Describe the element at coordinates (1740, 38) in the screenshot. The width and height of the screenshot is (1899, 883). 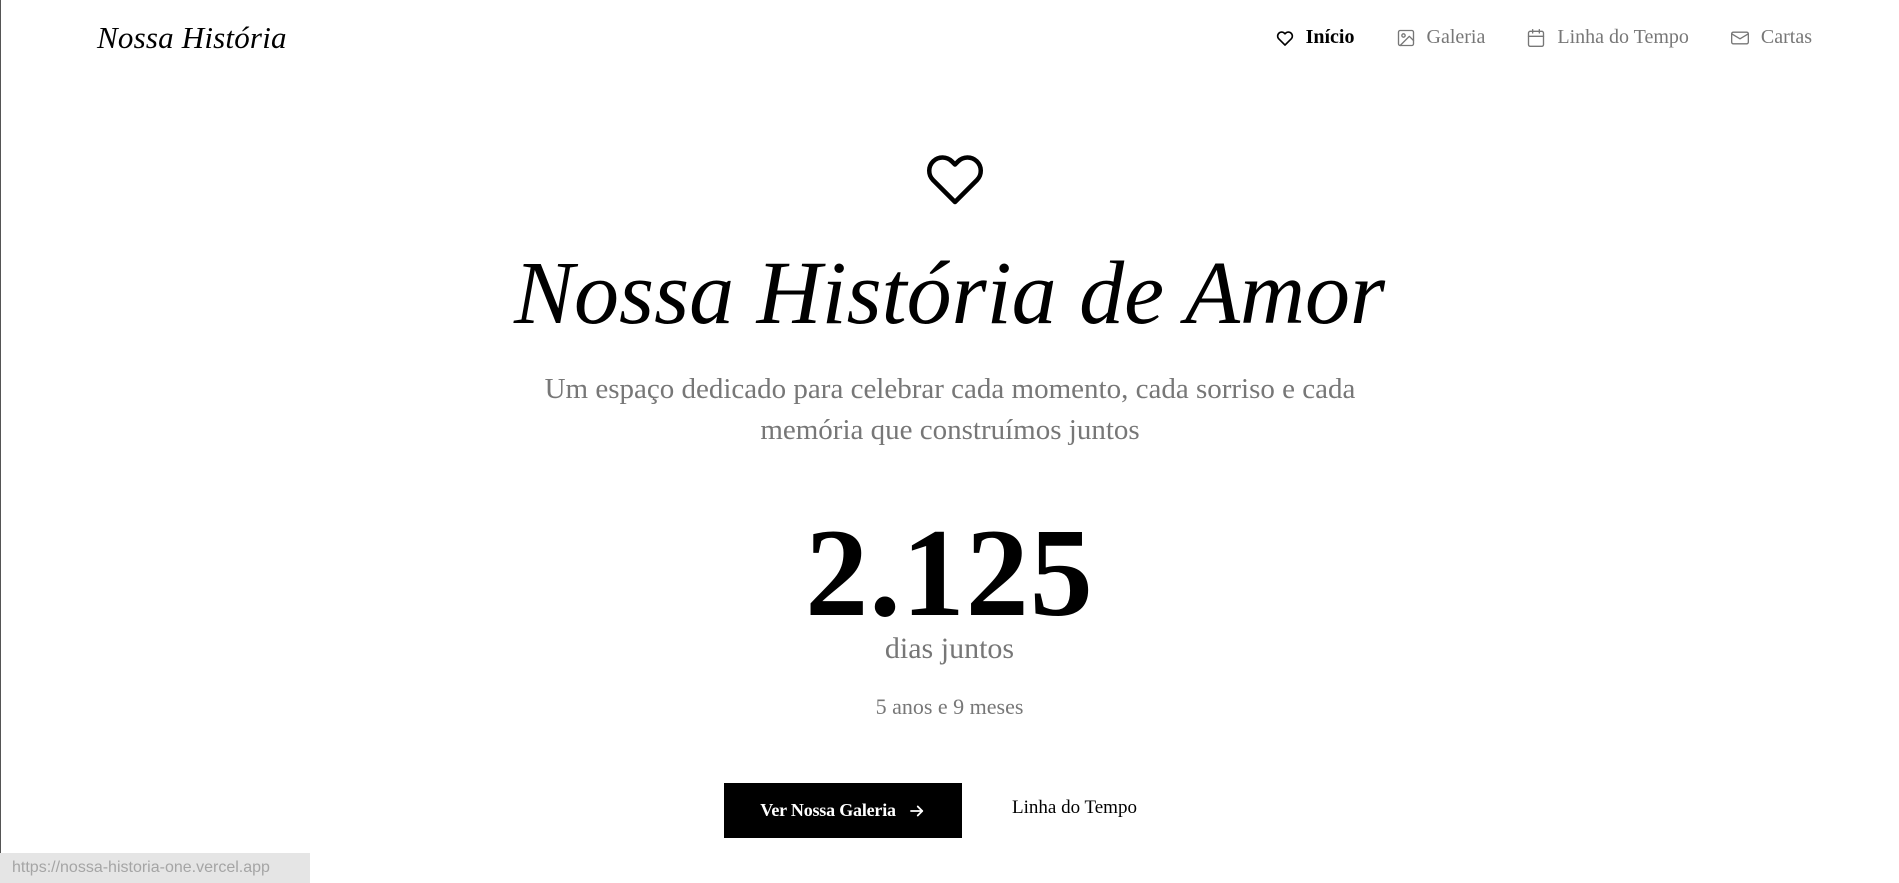
I see `mail-icon` at that location.